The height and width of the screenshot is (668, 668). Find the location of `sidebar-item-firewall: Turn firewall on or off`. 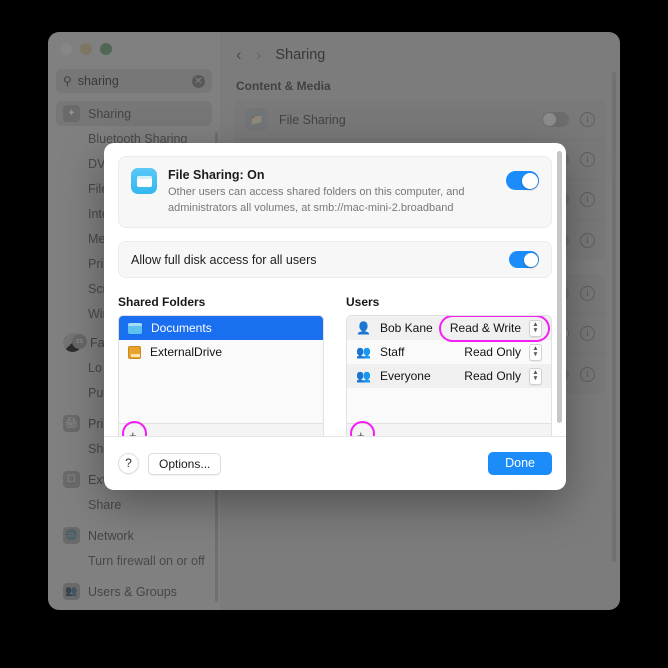

sidebar-item-firewall: Turn firewall on or off is located at coordinates (134, 560).